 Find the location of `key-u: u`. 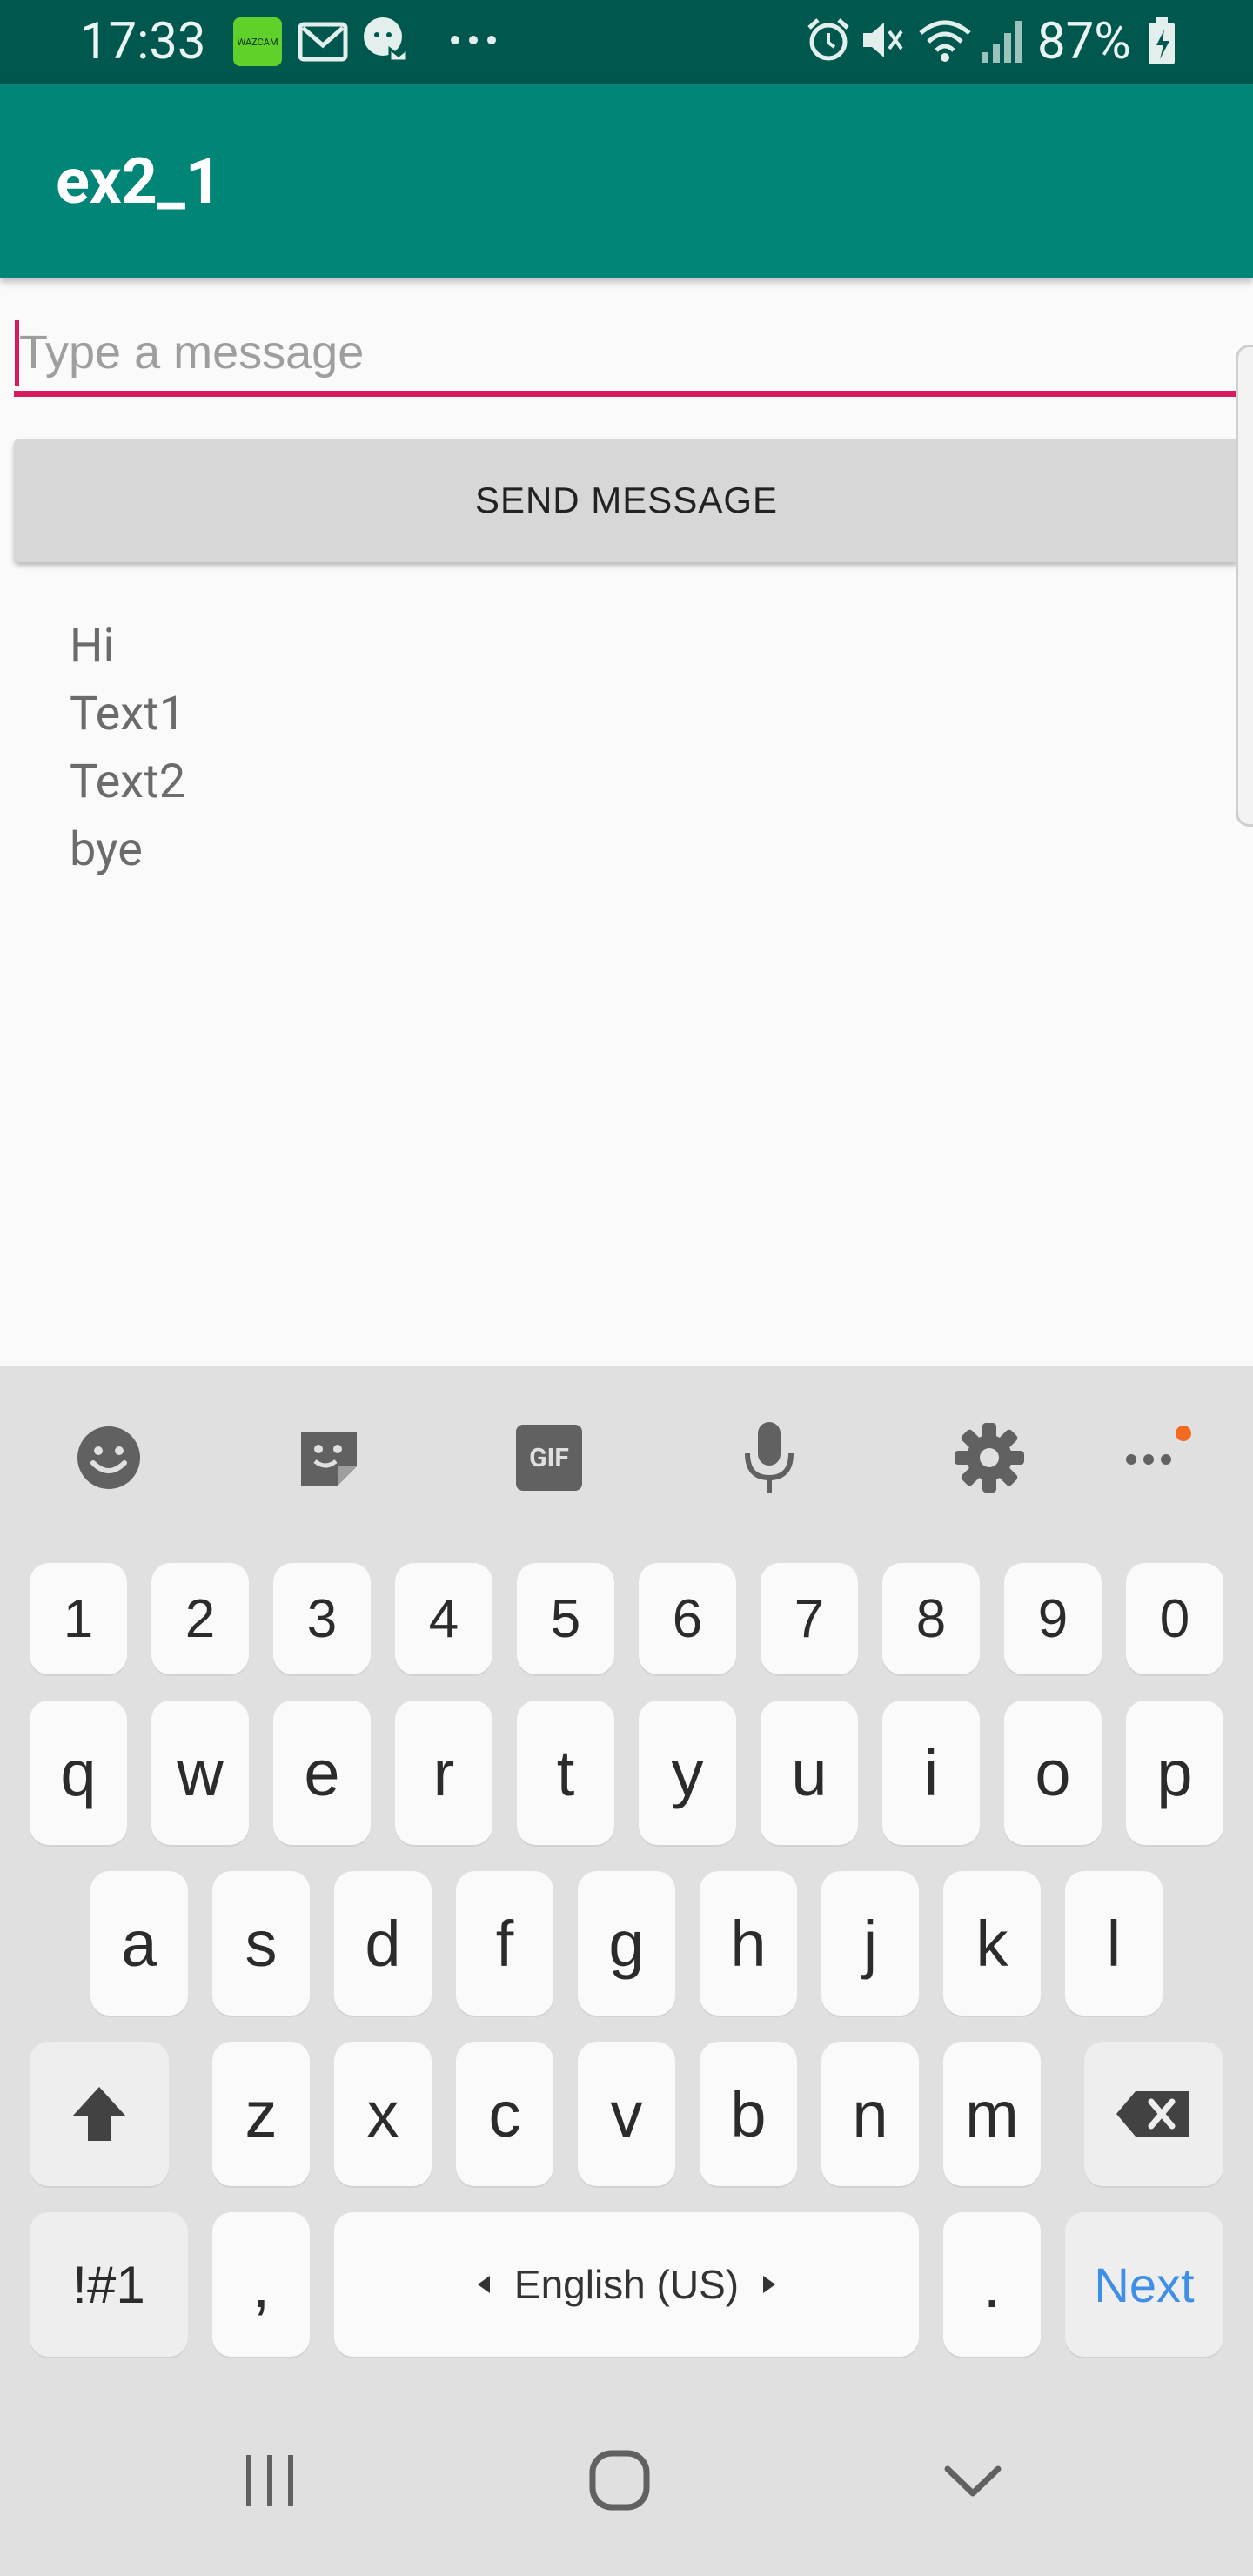

key-u: u is located at coordinates (809, 1773).